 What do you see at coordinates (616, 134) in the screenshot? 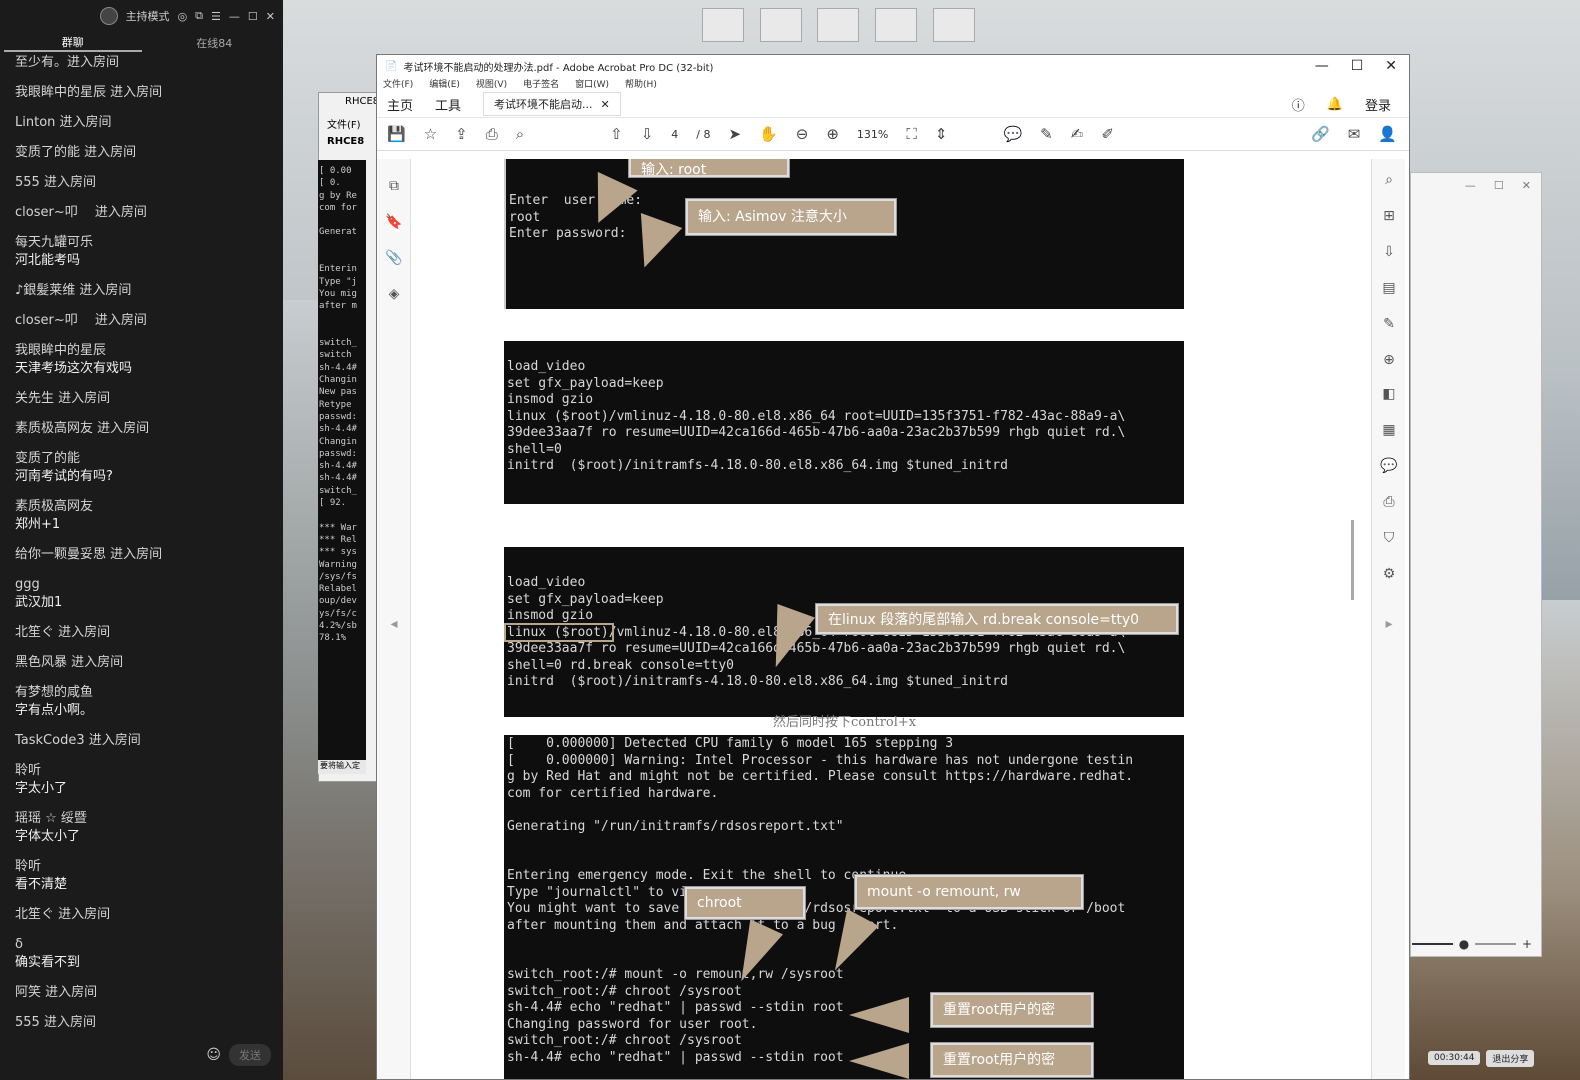
I see `page-up-icon: ⇧` at bounding box center [616, 134].